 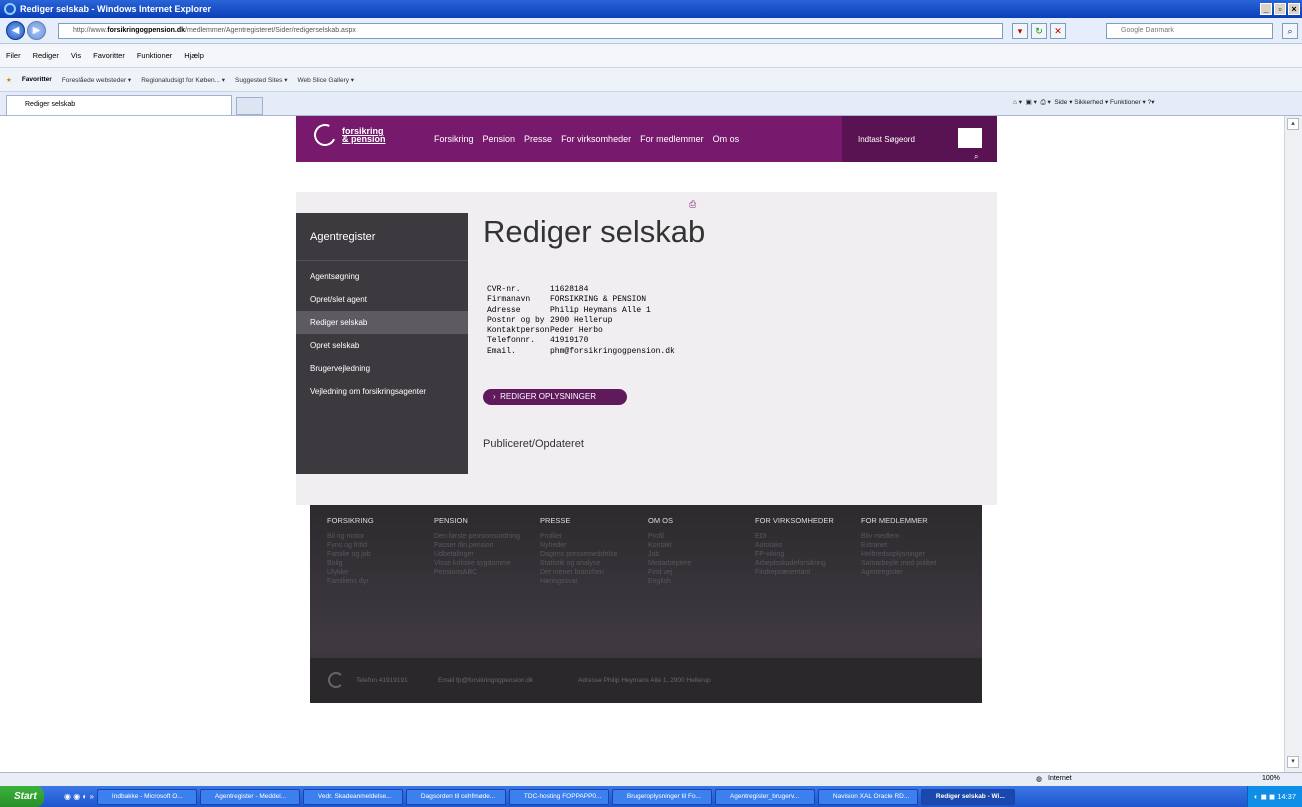 What do you see at coordinates (692, 204) in the screenshot?
I see `print-page-icon: ⎙` at bounding box center [692, 204].